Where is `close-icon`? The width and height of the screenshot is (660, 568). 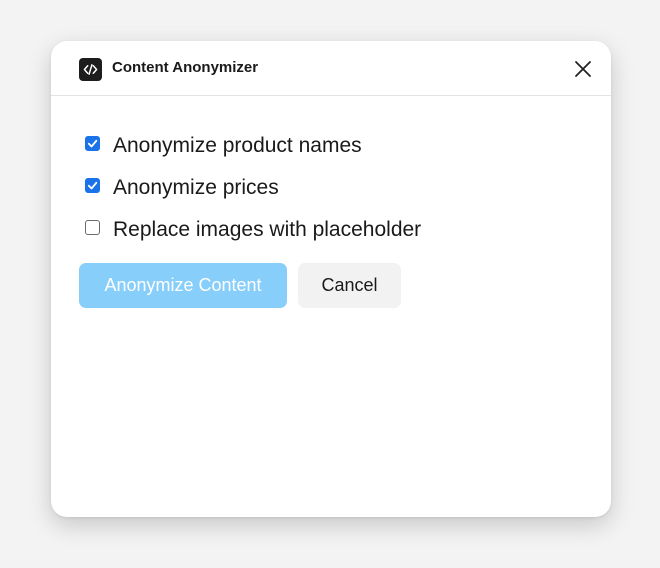 close-icon is located at coordinates (583, 69).